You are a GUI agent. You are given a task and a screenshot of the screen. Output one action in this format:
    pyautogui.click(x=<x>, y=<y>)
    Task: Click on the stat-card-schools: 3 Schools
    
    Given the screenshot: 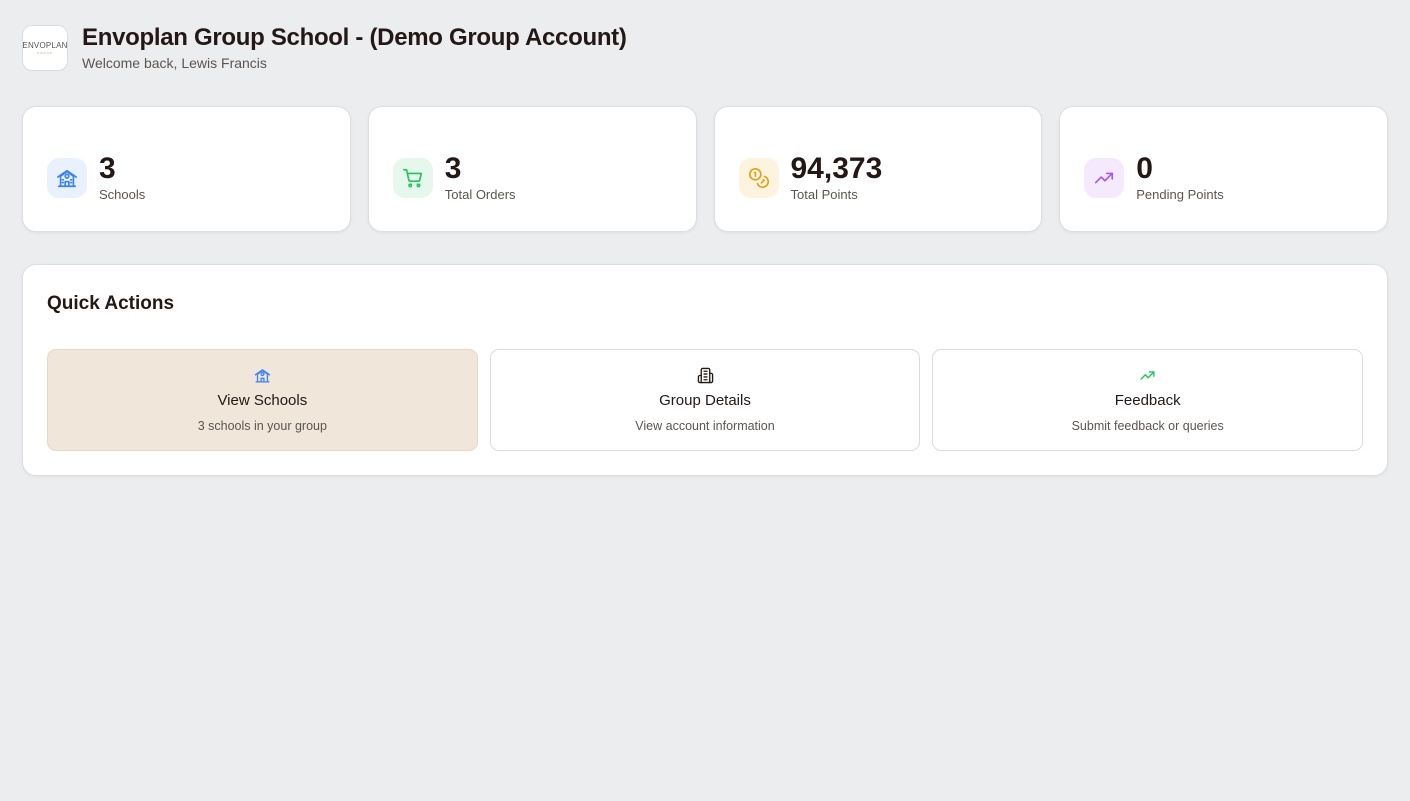 What is the action you would take?
    pyautogui.click(x=186, y=169)
    